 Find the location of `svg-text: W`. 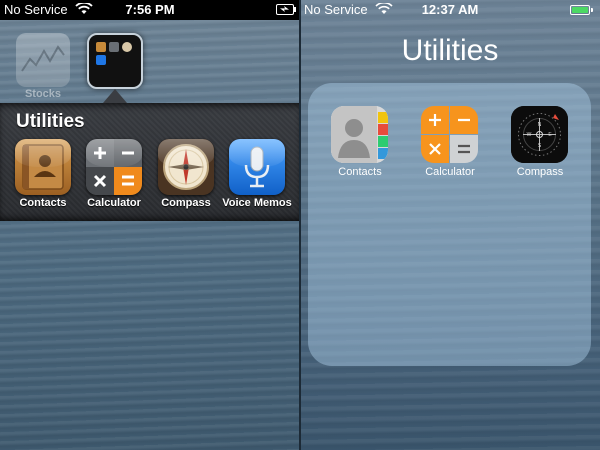

svg-text: W is located at coordinates (529, 135).